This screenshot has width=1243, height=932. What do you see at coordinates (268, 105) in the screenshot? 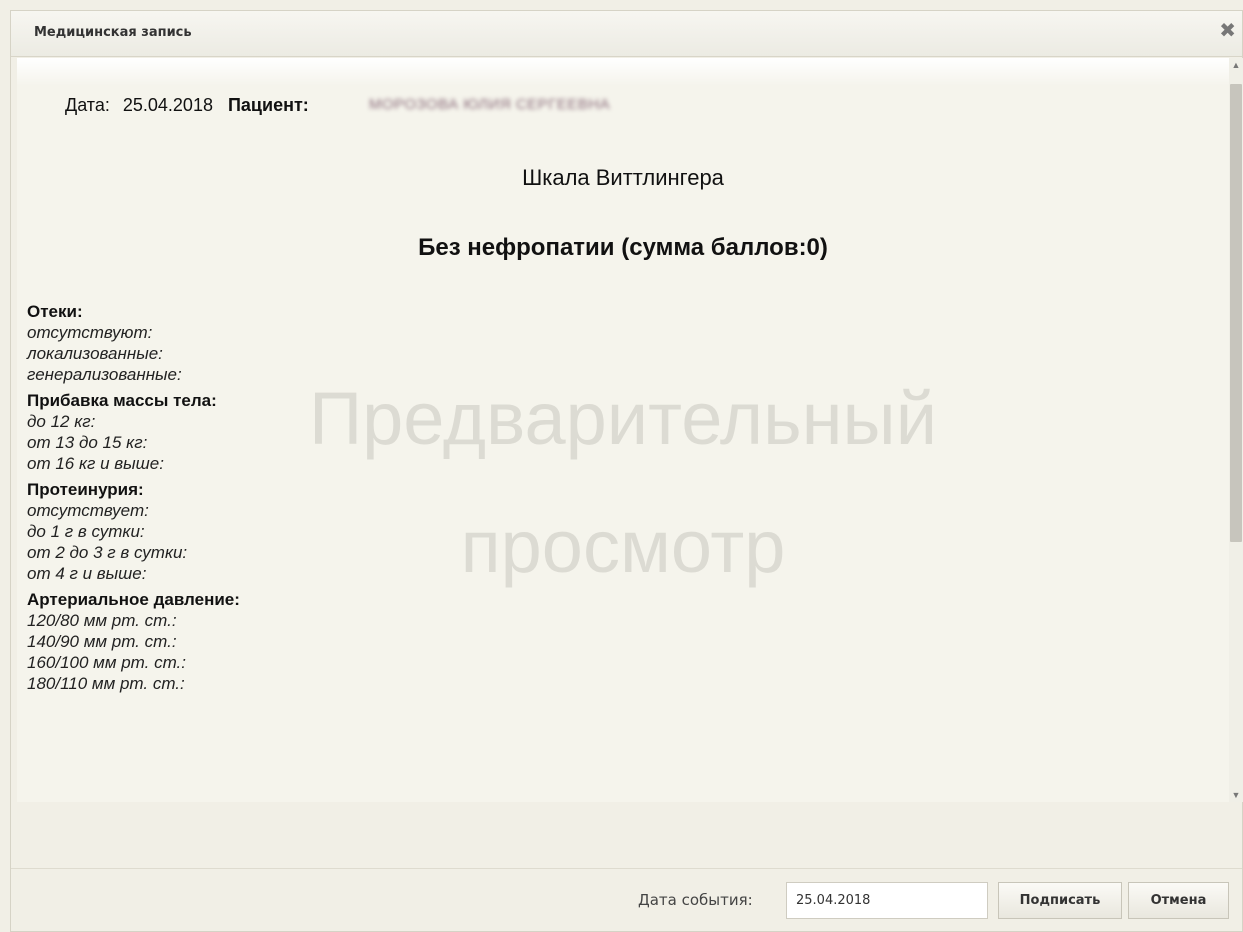
I see `patient-label: Пациент:` at bounding box center [268, 105].